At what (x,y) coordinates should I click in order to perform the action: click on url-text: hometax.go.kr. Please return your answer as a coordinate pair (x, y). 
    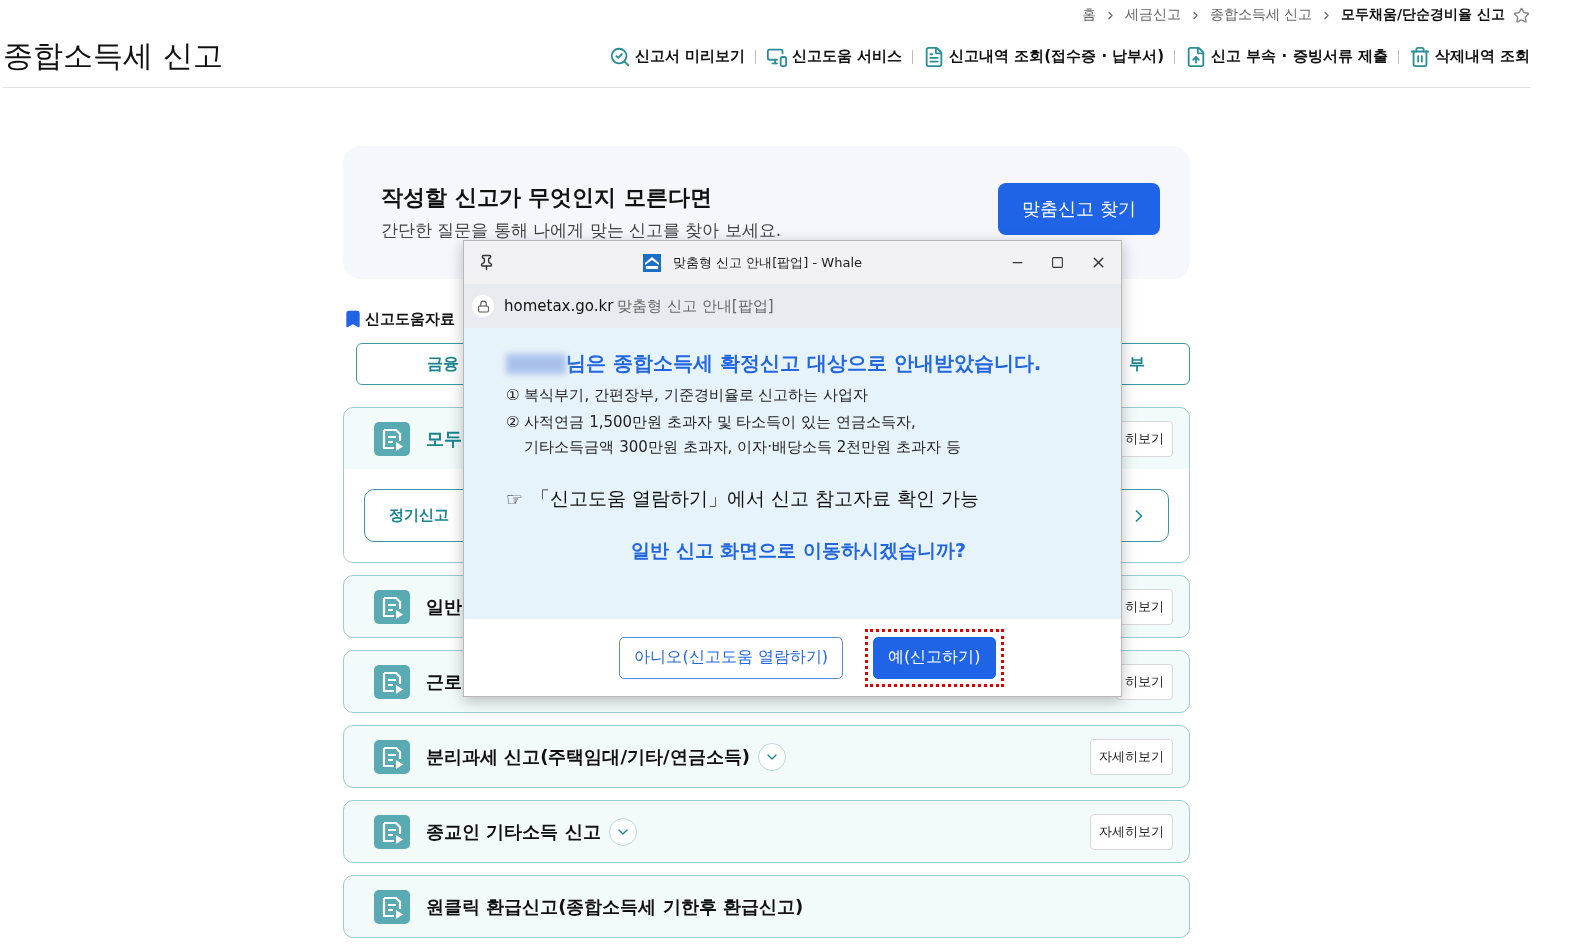
    Looking at the image, I should click on (559, 306).